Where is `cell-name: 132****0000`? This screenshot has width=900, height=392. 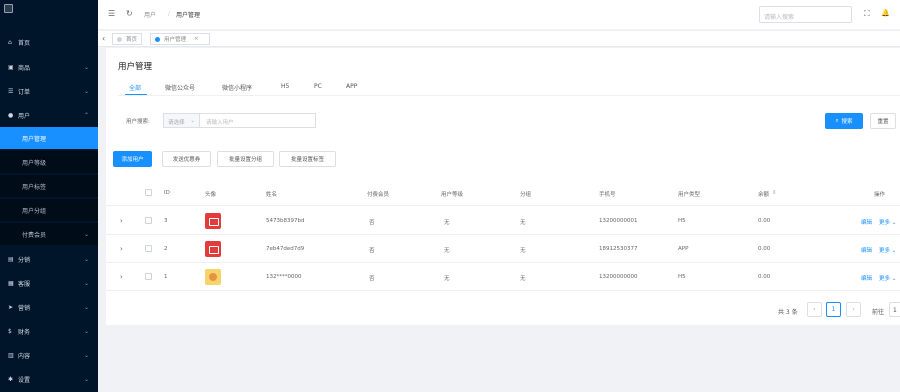 cell-name: 132****0000 is located at coordinates (284, 277).